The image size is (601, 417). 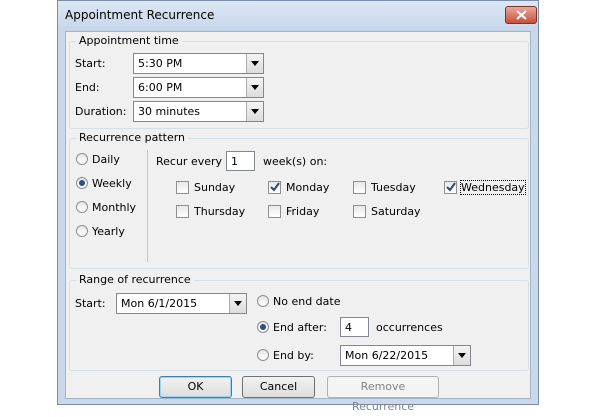 I want to click on range-start-value: Mon 6/1/2015, so click(x=159, y=303).